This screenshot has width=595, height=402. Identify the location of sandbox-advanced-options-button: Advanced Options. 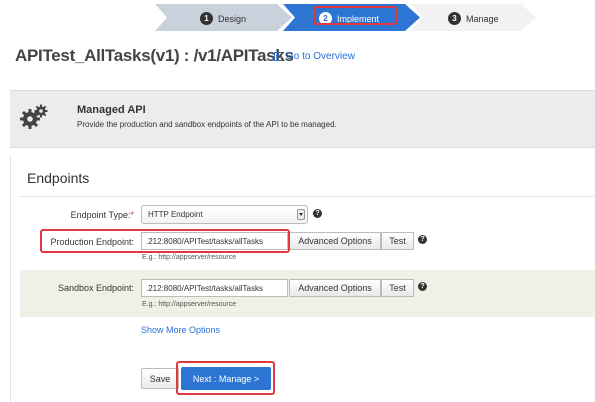
(335, 288).